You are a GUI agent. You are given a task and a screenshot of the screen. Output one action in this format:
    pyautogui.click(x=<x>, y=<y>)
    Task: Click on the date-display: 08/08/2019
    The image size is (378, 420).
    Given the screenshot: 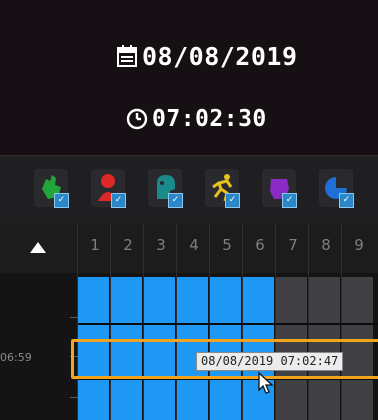 What is the action you would take?
    pyautogui.click(x=207, y=56)
    